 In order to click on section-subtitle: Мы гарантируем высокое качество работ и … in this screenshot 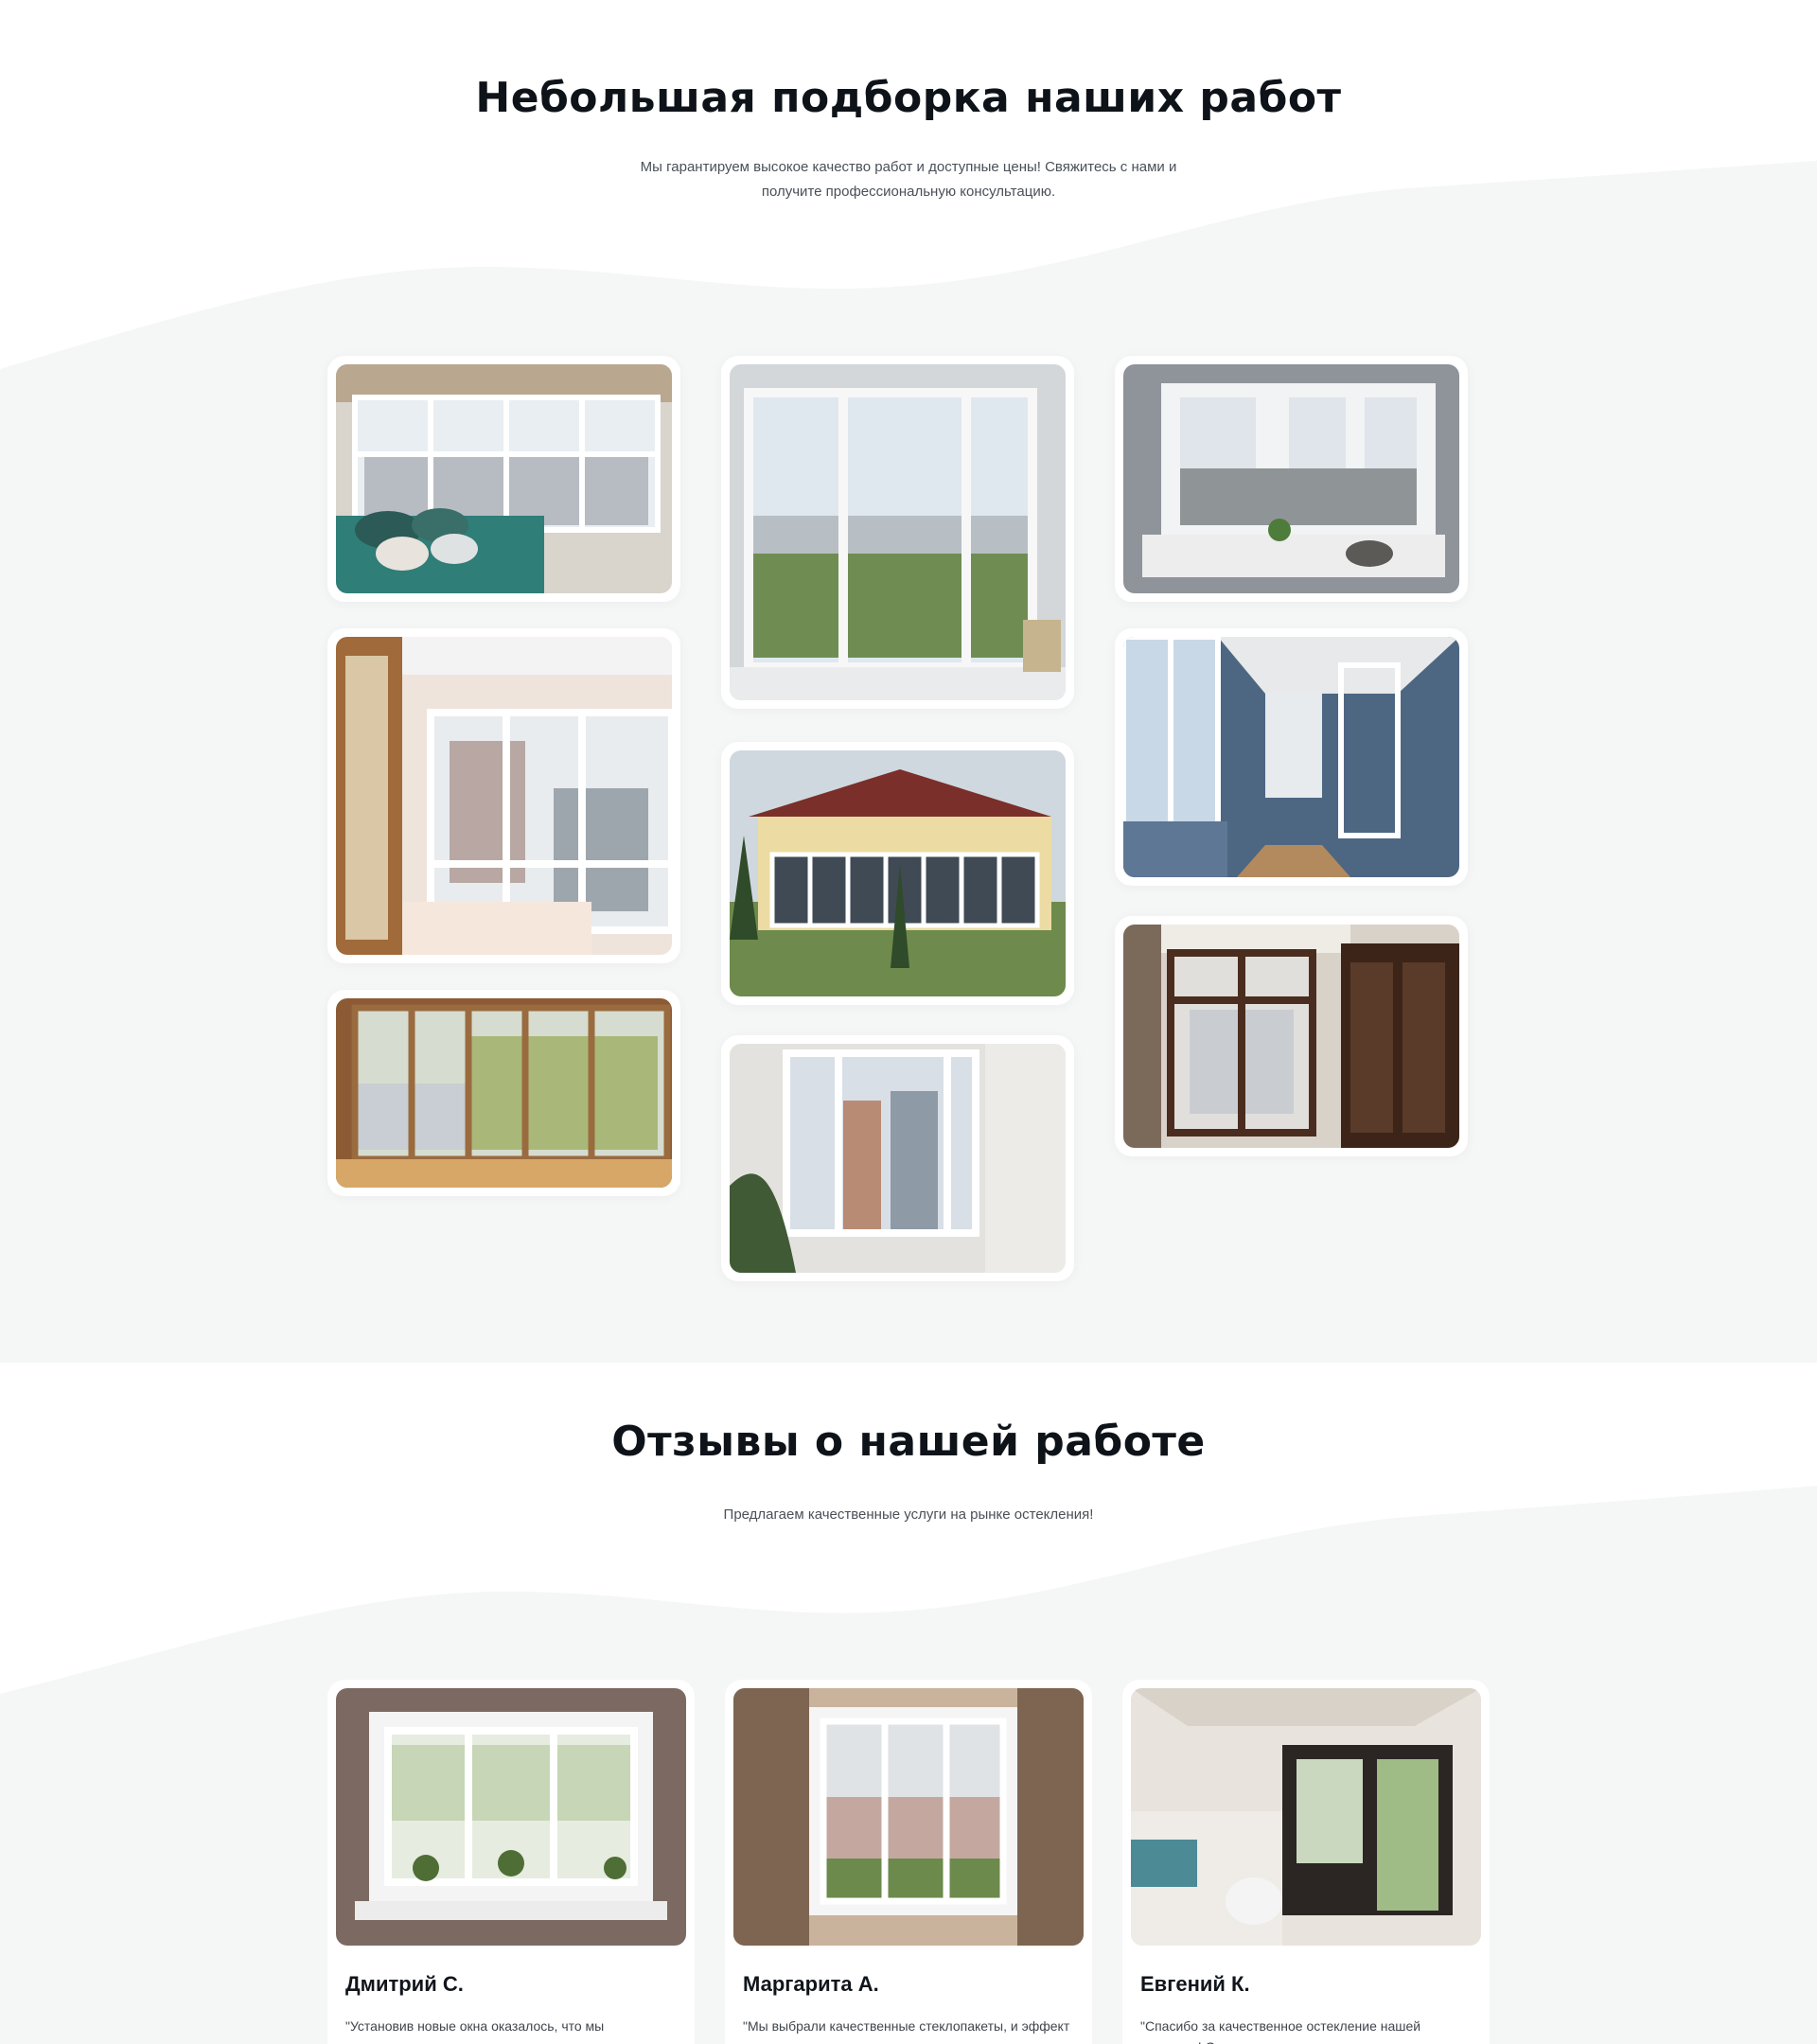, I will do `click(908, 179)`.